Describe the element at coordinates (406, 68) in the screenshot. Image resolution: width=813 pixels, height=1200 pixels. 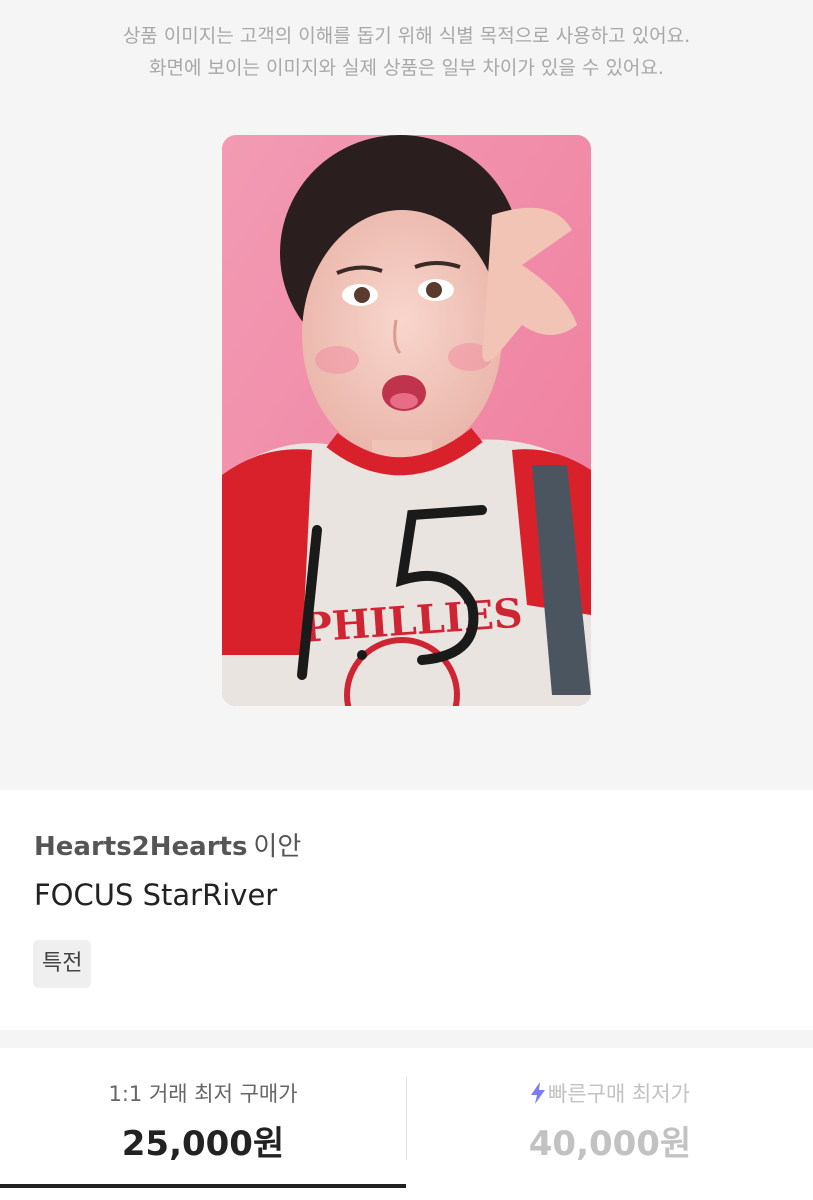
I see `notice-line-2: 화면에 보이는 이미지와 실제 상품은 일부 차이가 있을 수 있어요.` at that location.